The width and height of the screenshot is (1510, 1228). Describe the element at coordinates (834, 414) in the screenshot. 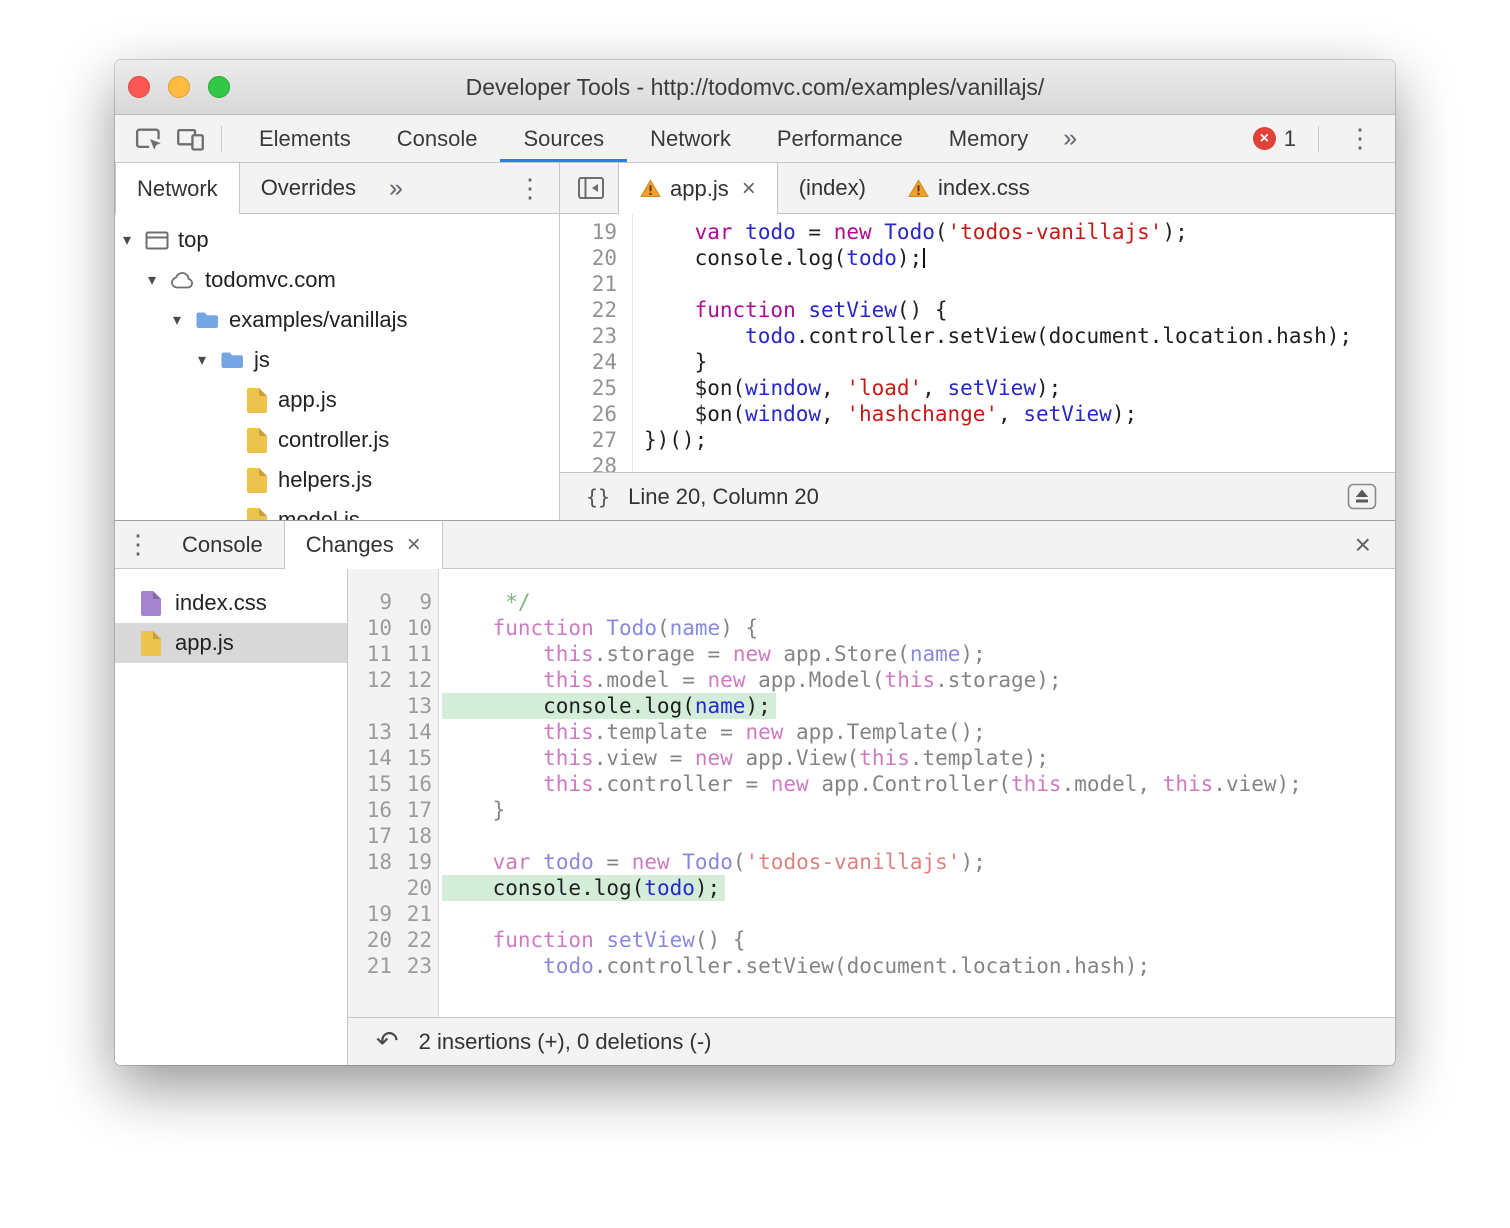

I see `code-token: ,` at that location.